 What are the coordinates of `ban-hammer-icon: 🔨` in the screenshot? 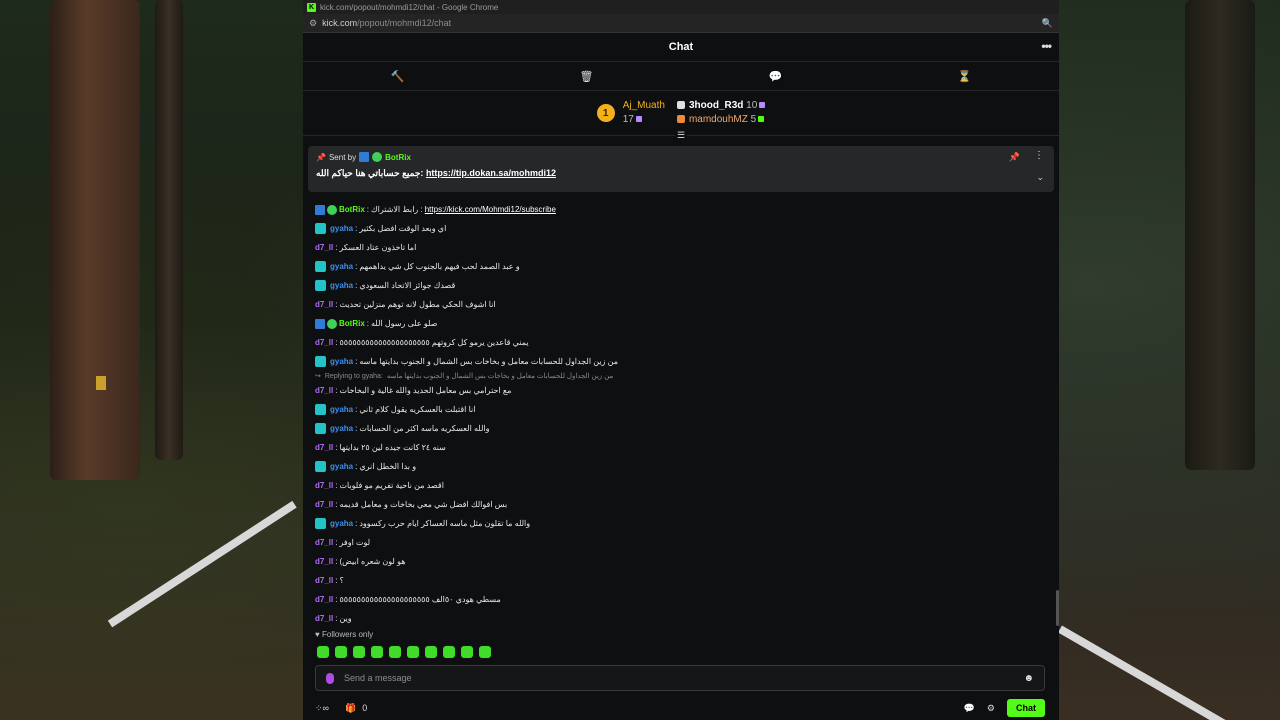 It's located at (398, 76).